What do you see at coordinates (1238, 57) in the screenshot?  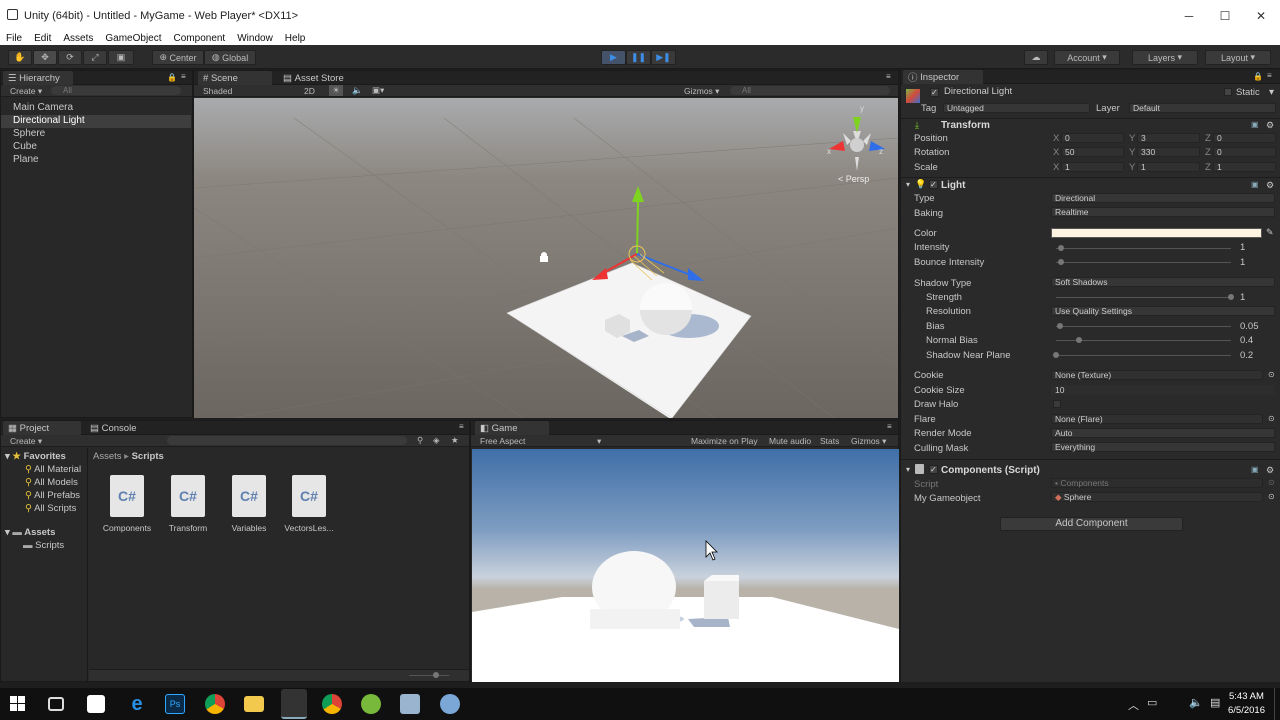 I see `layout-dropdown: Layout ▾` at bounding box center [1238, 57].